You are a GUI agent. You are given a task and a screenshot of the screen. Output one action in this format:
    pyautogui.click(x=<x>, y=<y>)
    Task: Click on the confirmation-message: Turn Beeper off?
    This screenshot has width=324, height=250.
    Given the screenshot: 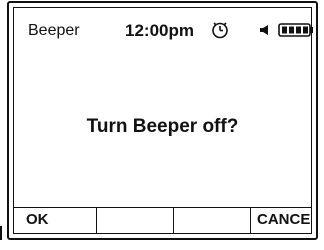 What is the action you would take?
    pyautogui.click(x=162, y=126)
    